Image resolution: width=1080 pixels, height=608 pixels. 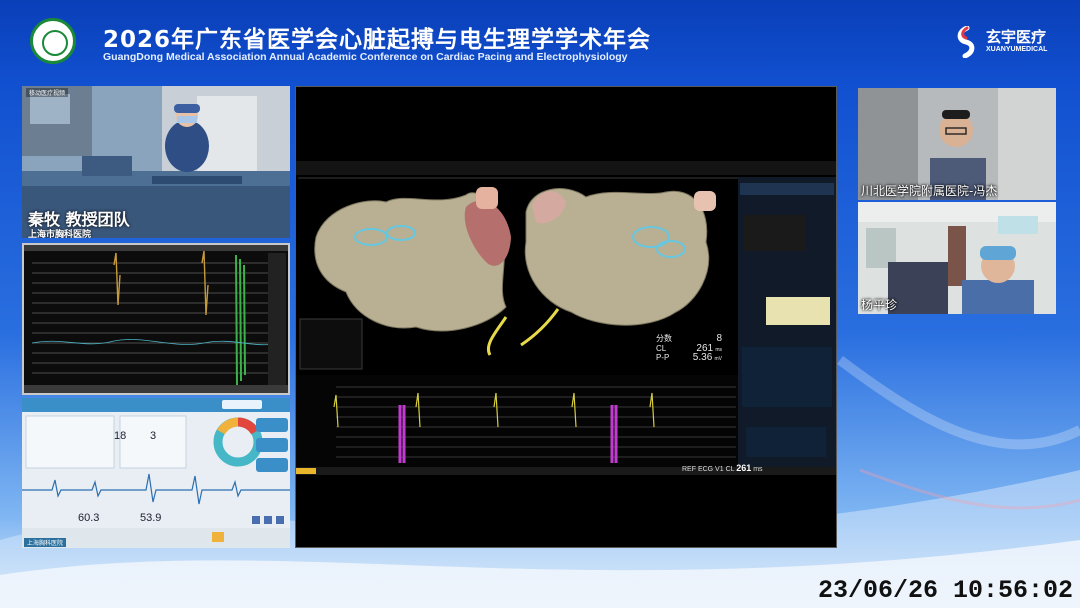 I want to click on readout-unit-pp: mV, so click(x=718, y=359).